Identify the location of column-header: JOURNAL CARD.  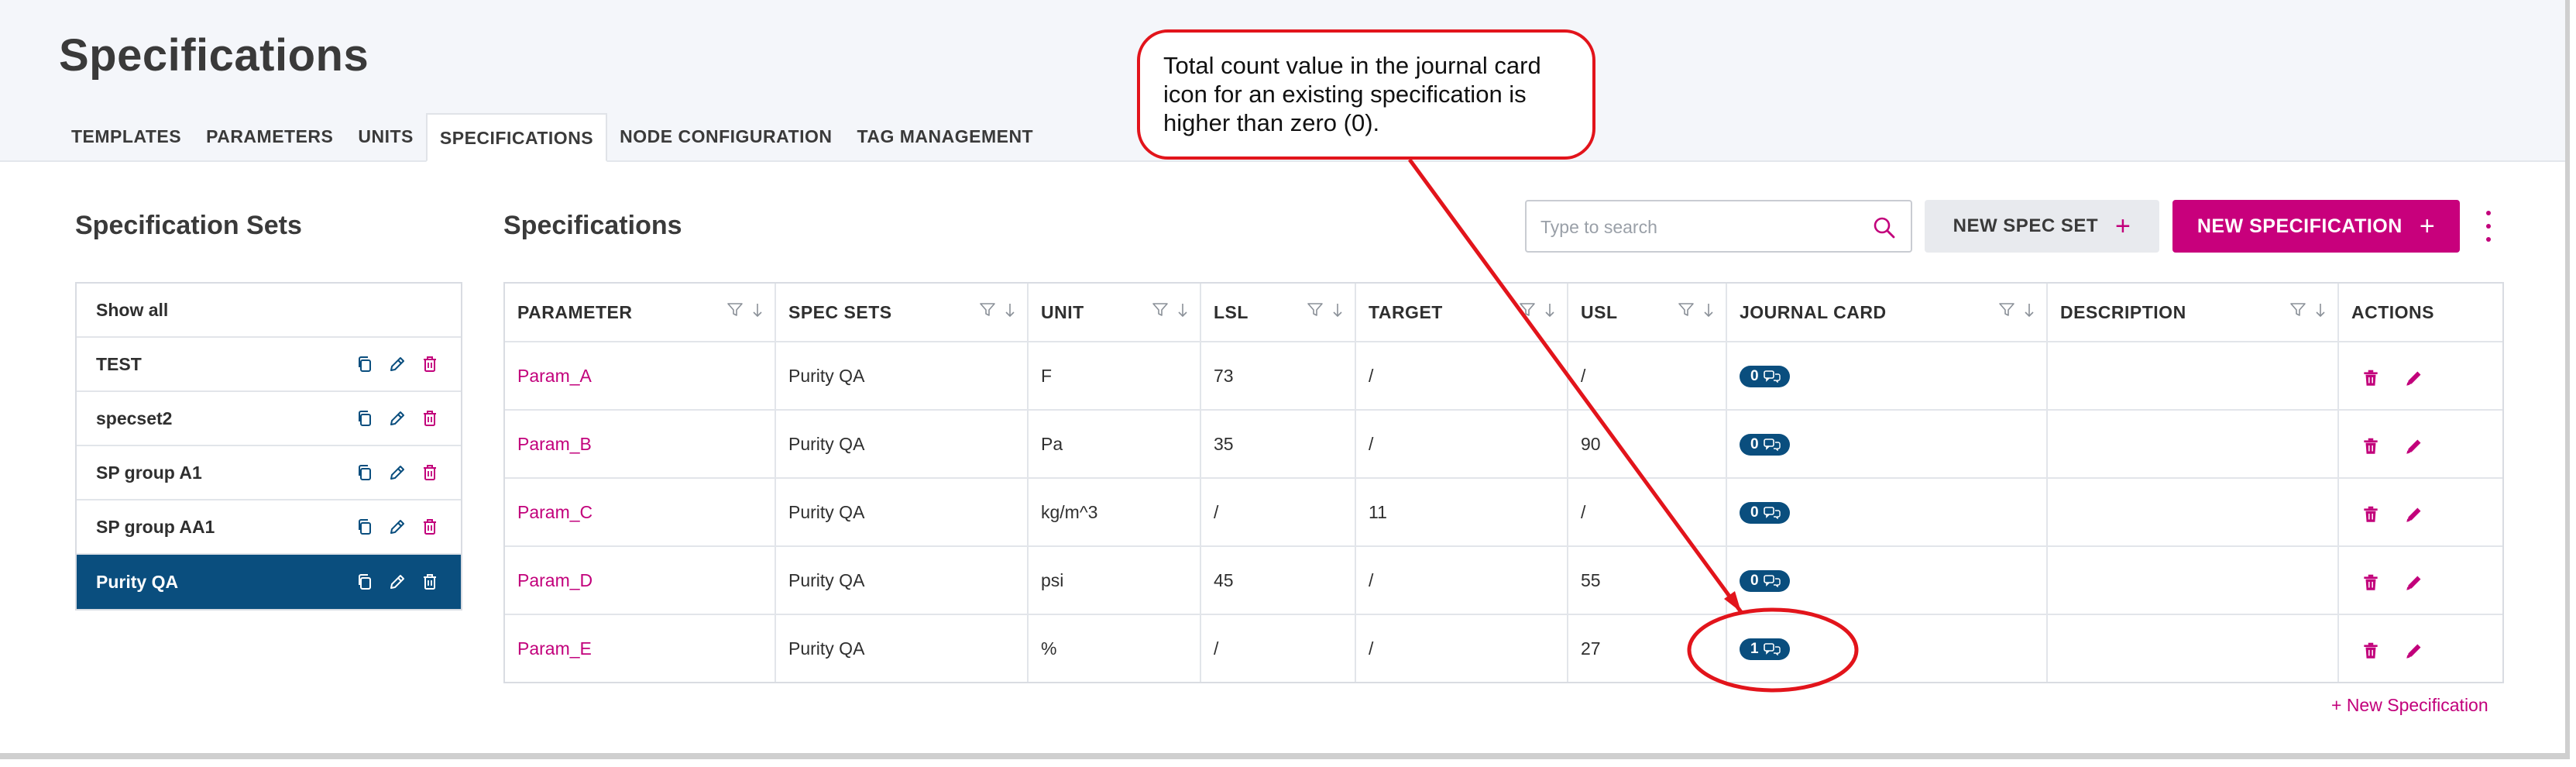
(1887, 312).